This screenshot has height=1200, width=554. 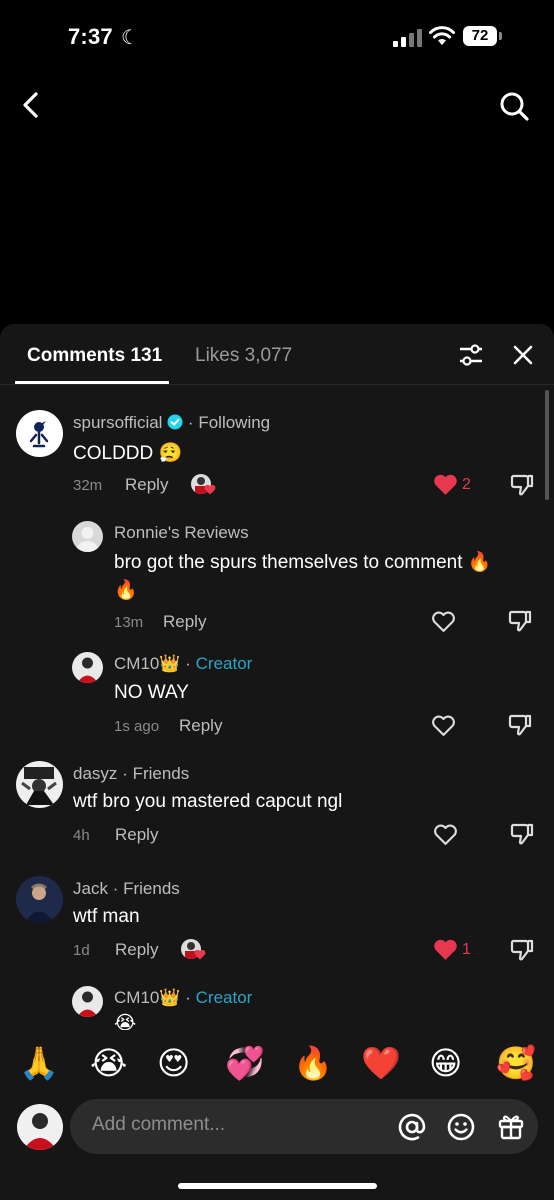 What do you see at coordinates (234, 422) in the screenshot?
I see `relationship-tag: Following` at bounding box center [234, 422].